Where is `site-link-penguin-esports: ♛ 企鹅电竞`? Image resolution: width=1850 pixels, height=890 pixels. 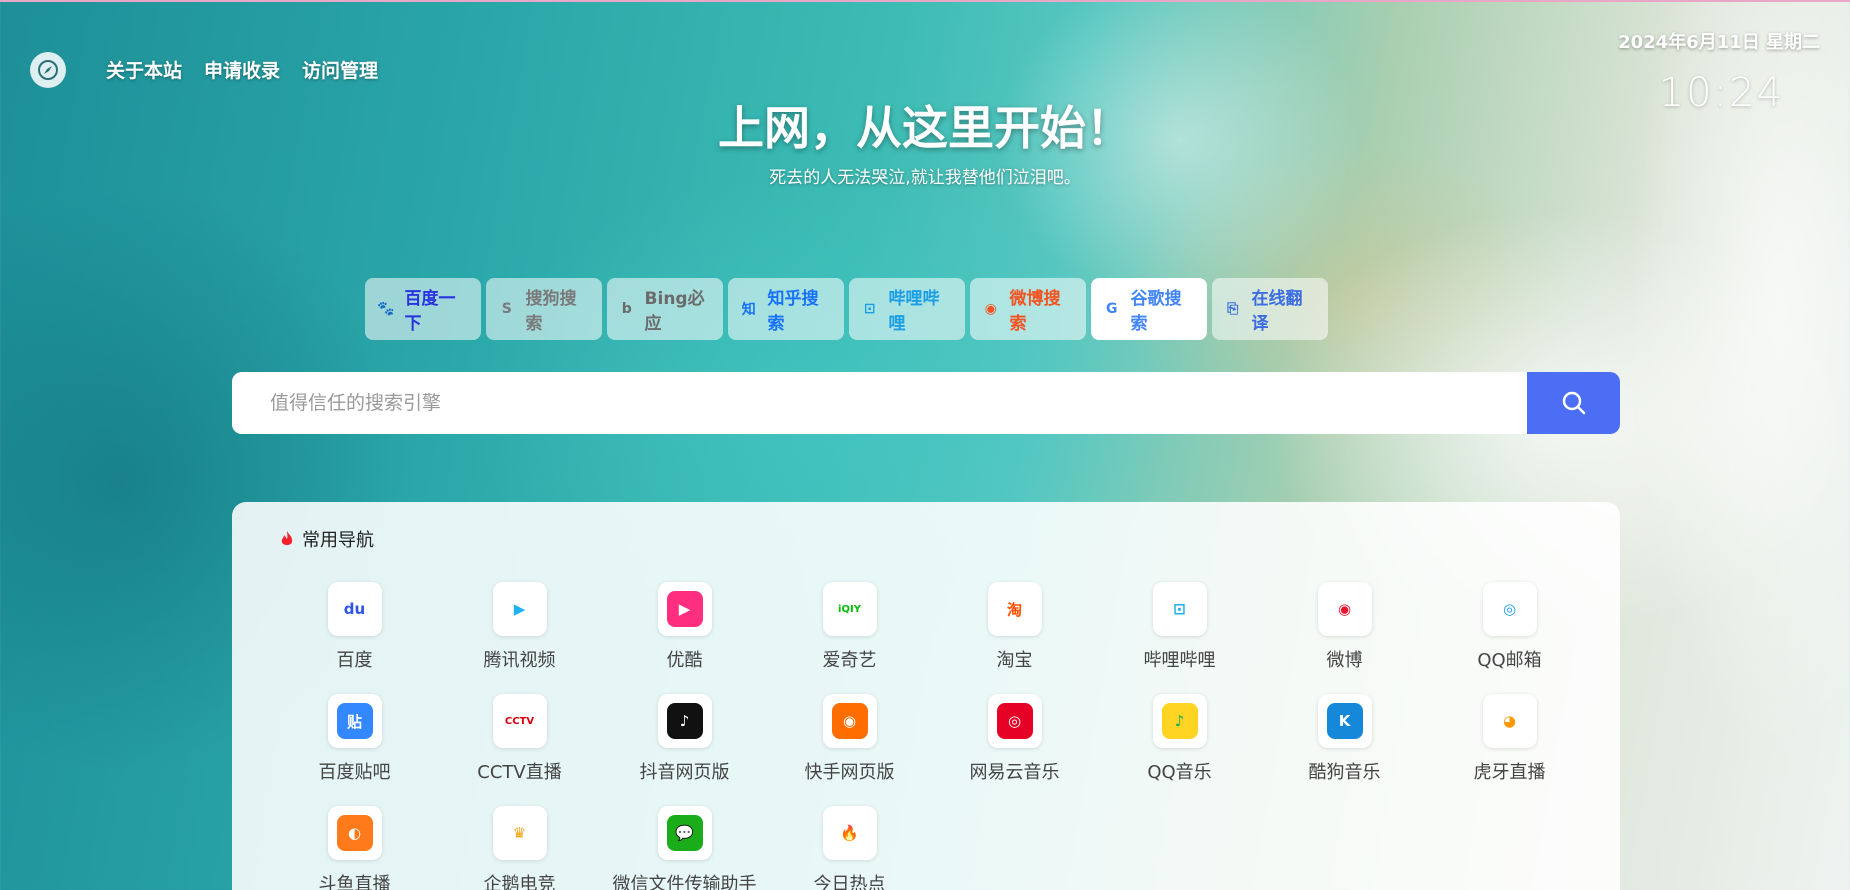 site-link-penguin-esports: ♛ 企鹅电竞 is located at coordinates (519, 848).